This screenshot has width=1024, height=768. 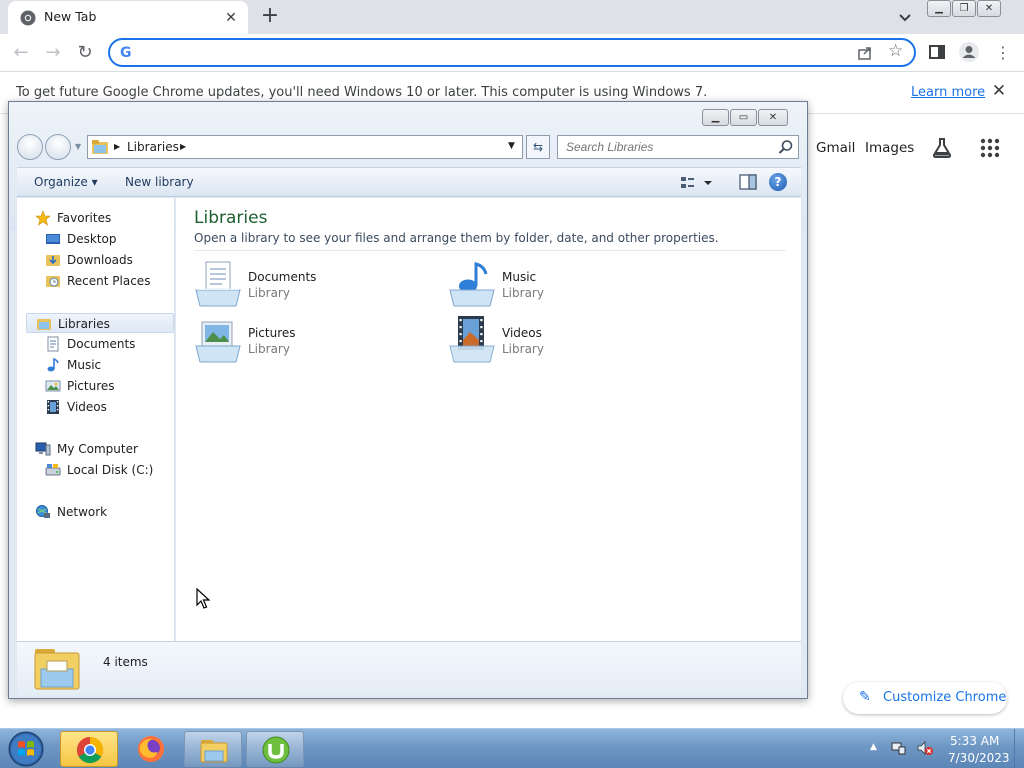 What do you see at coordinates (28, 18) in the screenshot?
I see `chrome-favicon-icon` at bounding box center [28, 18].